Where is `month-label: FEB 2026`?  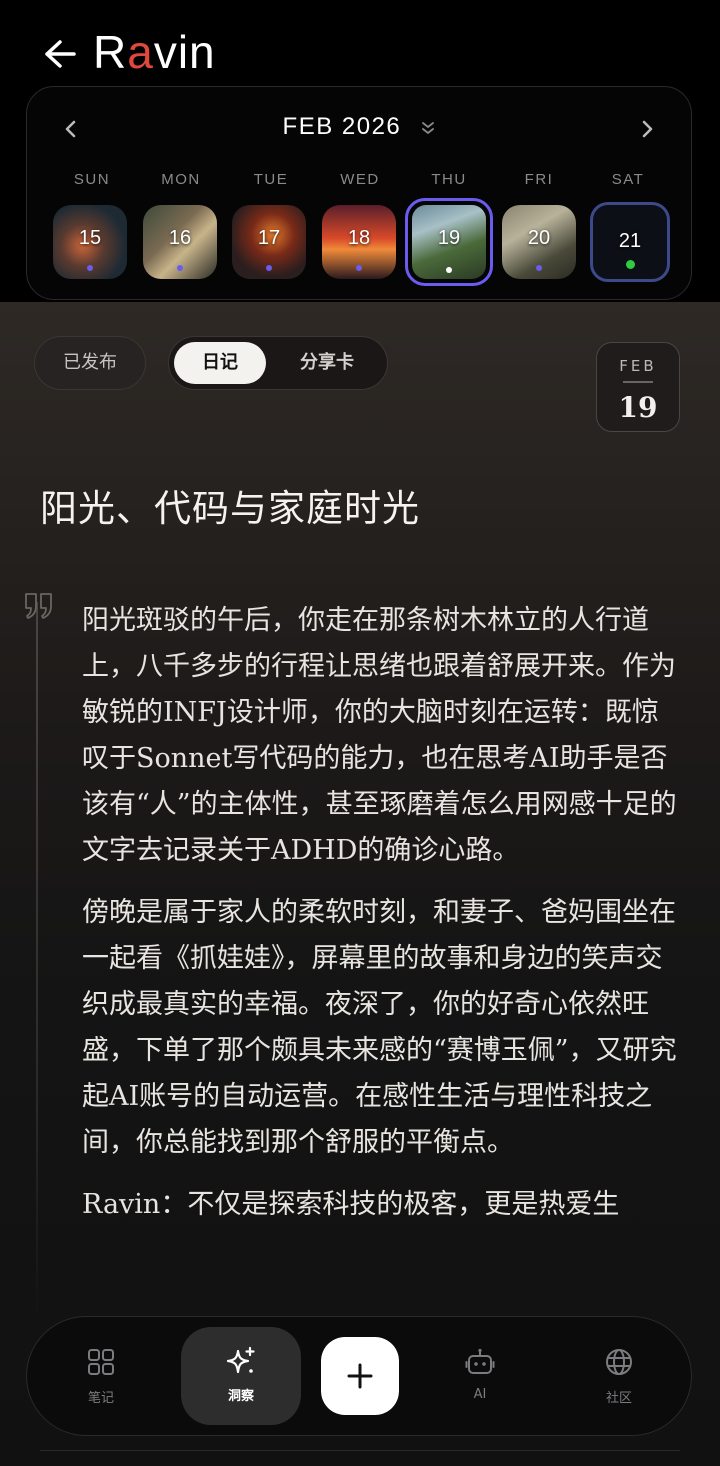
month-label: FEB 2026 is located at coordinates (342, 126).